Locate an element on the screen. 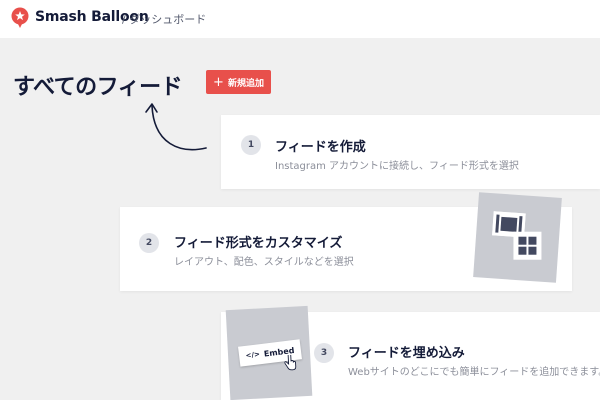 The width and height of the screenshot is (600, 400). plus-icon: + is located at coordinates (218, 82).